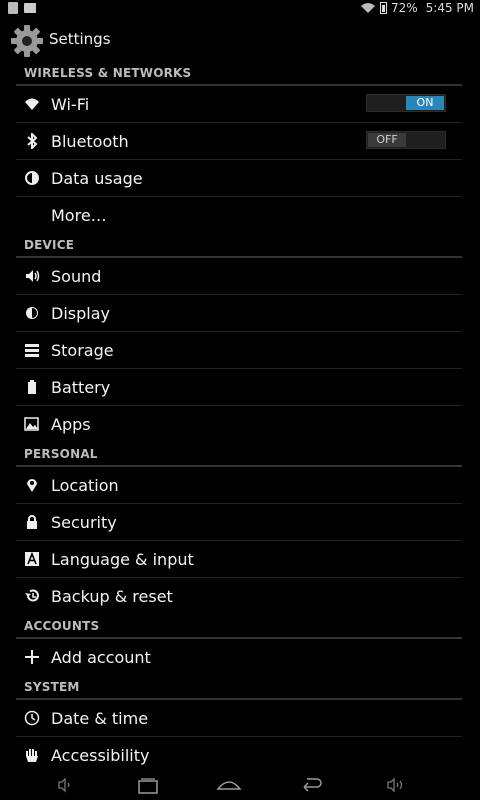  What do you see at coordinates (239, 104) in the screenshot?
I see `settings-item-wifi: Wi-Fi ON` at bounding box center [239, 104].